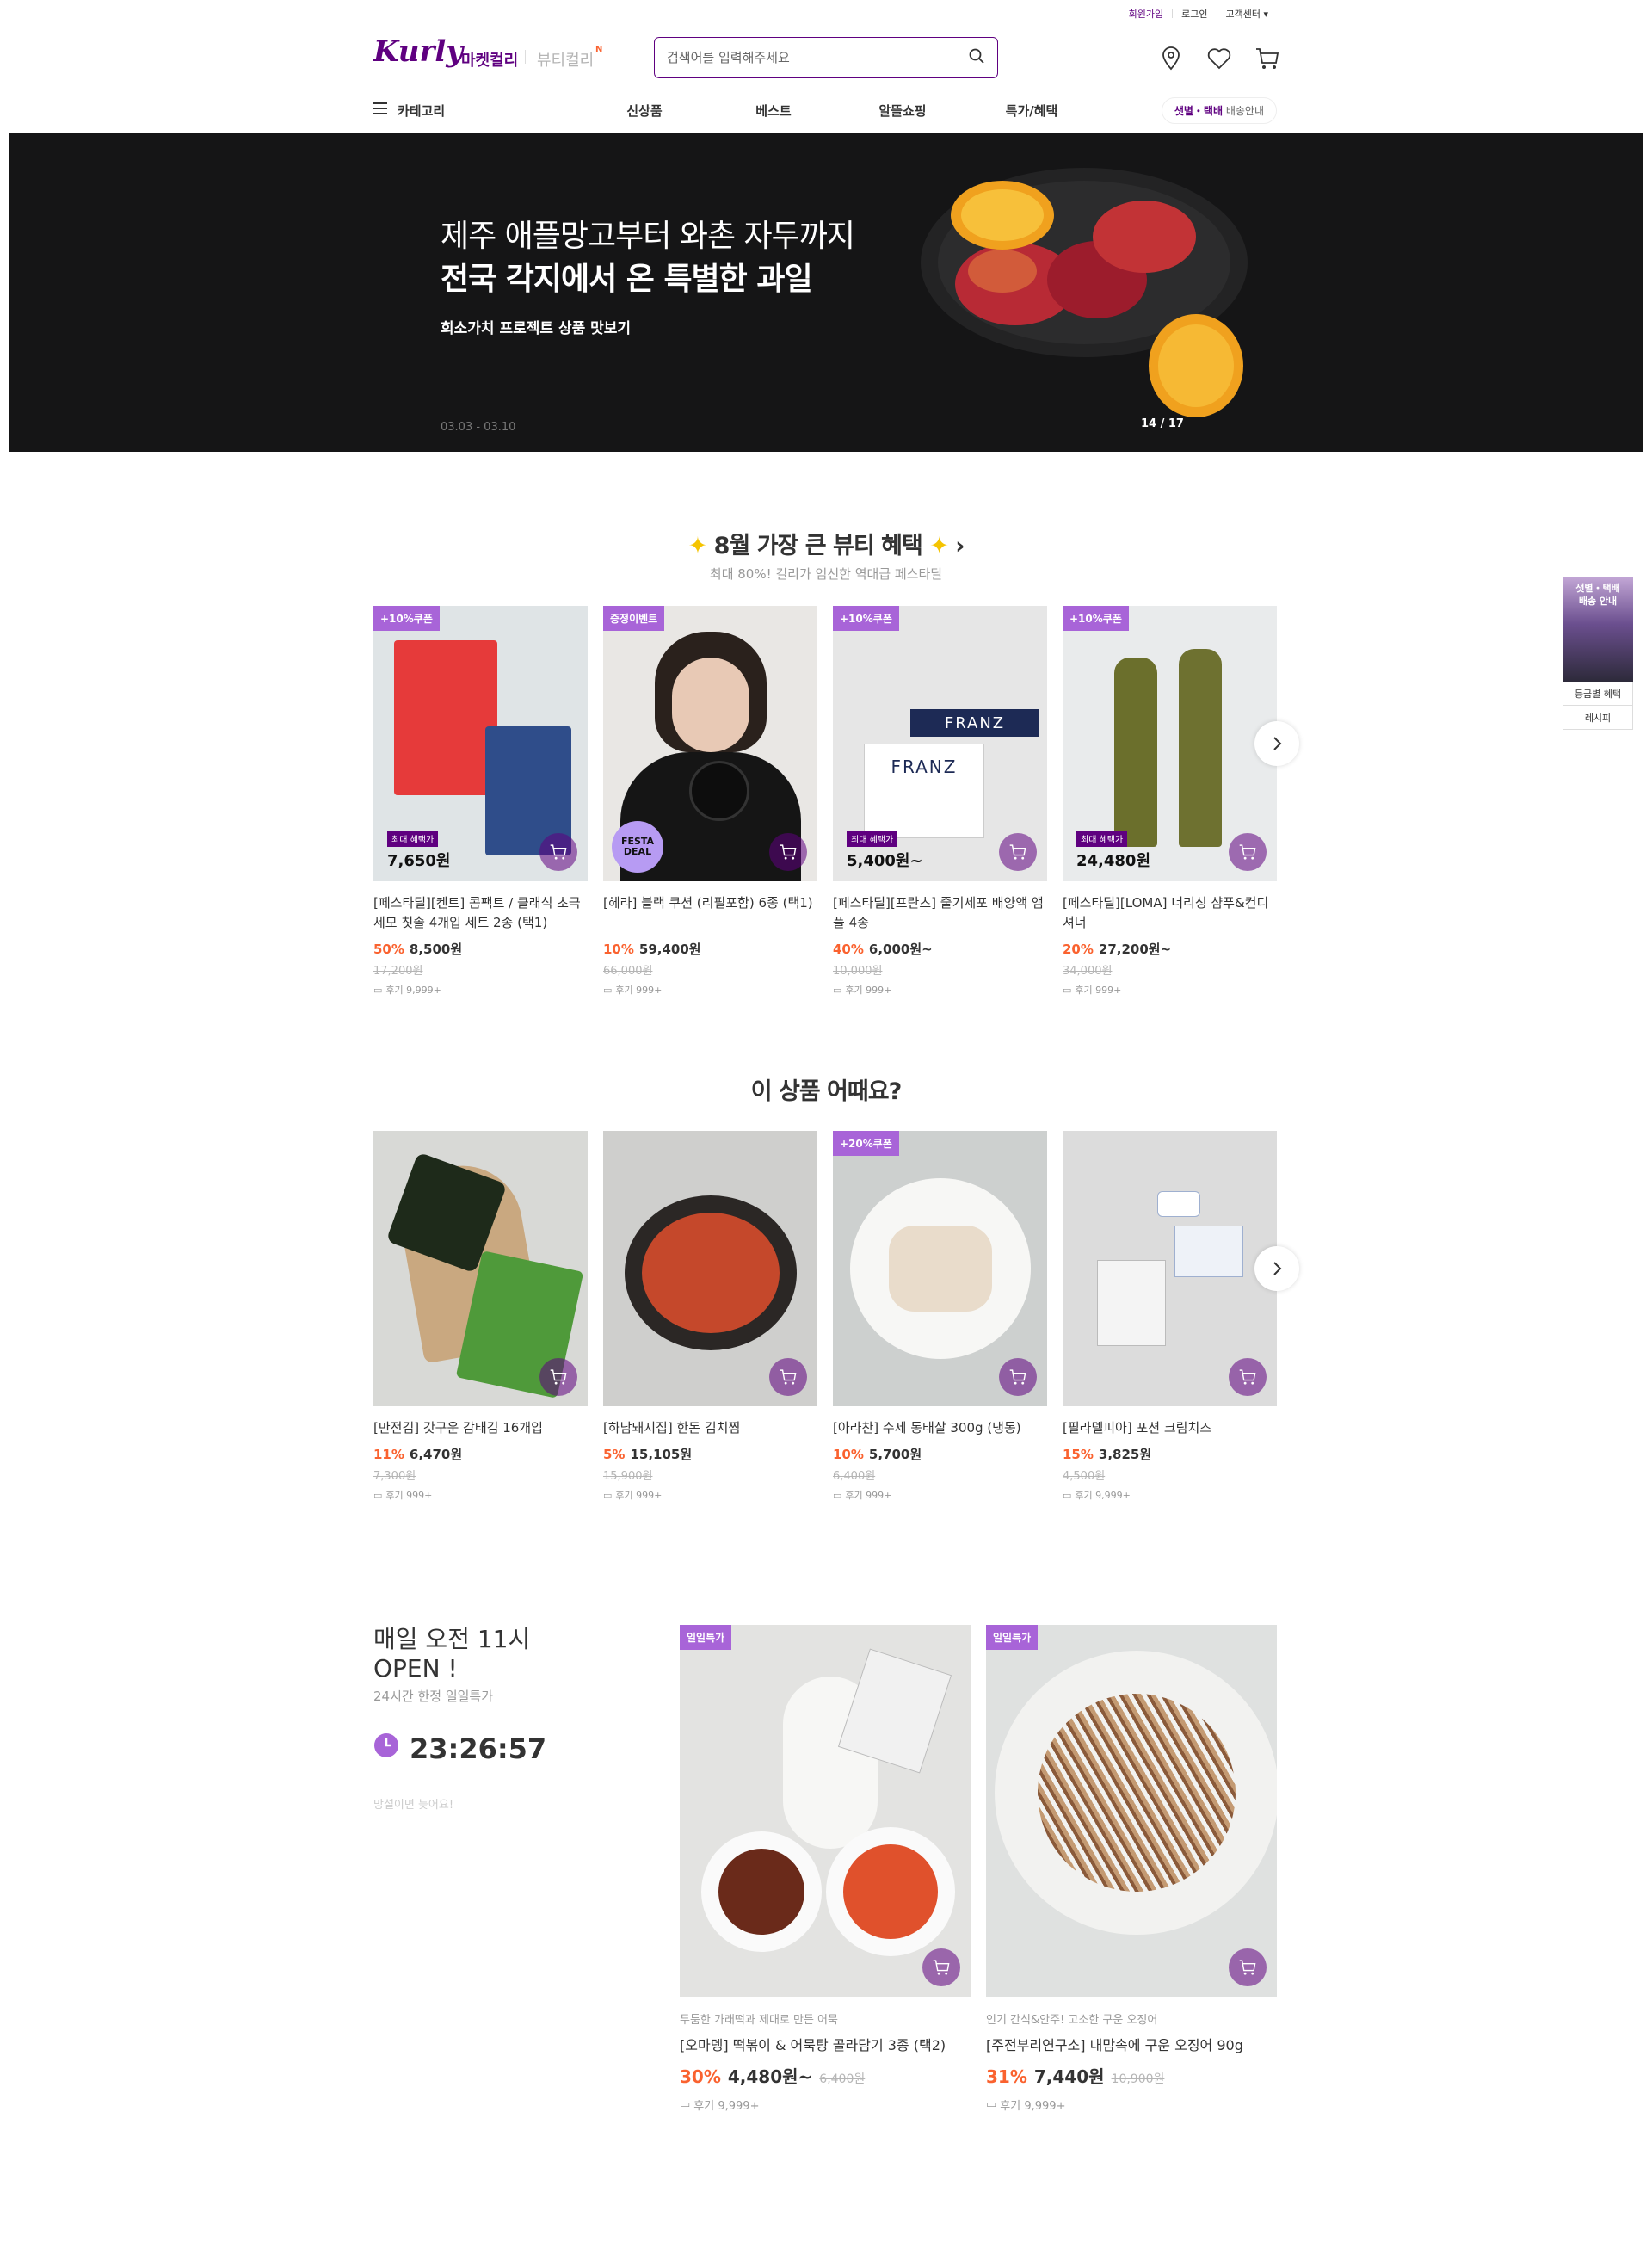  Describe the element at coordinates (1078, 1455) in the screenshot. I see `discount-rate: 15%` at that location.